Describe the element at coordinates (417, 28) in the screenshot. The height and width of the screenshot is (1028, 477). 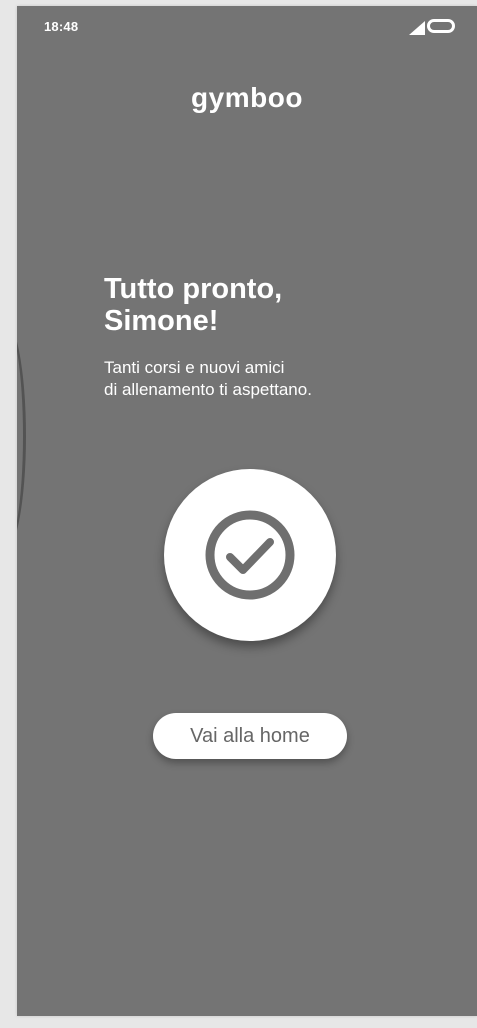
I see `signal-icon` at that location.